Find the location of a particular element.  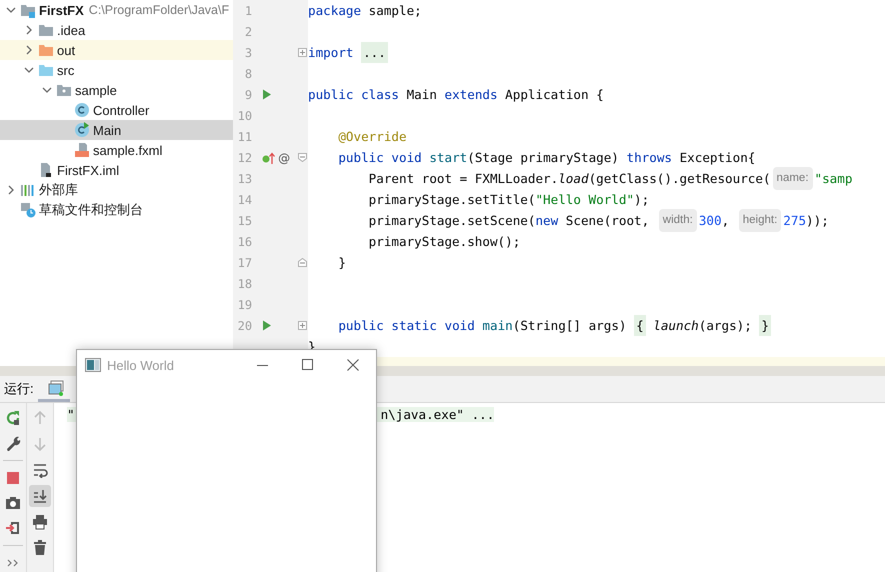

method-call: load is located at coordinates (573, 179).